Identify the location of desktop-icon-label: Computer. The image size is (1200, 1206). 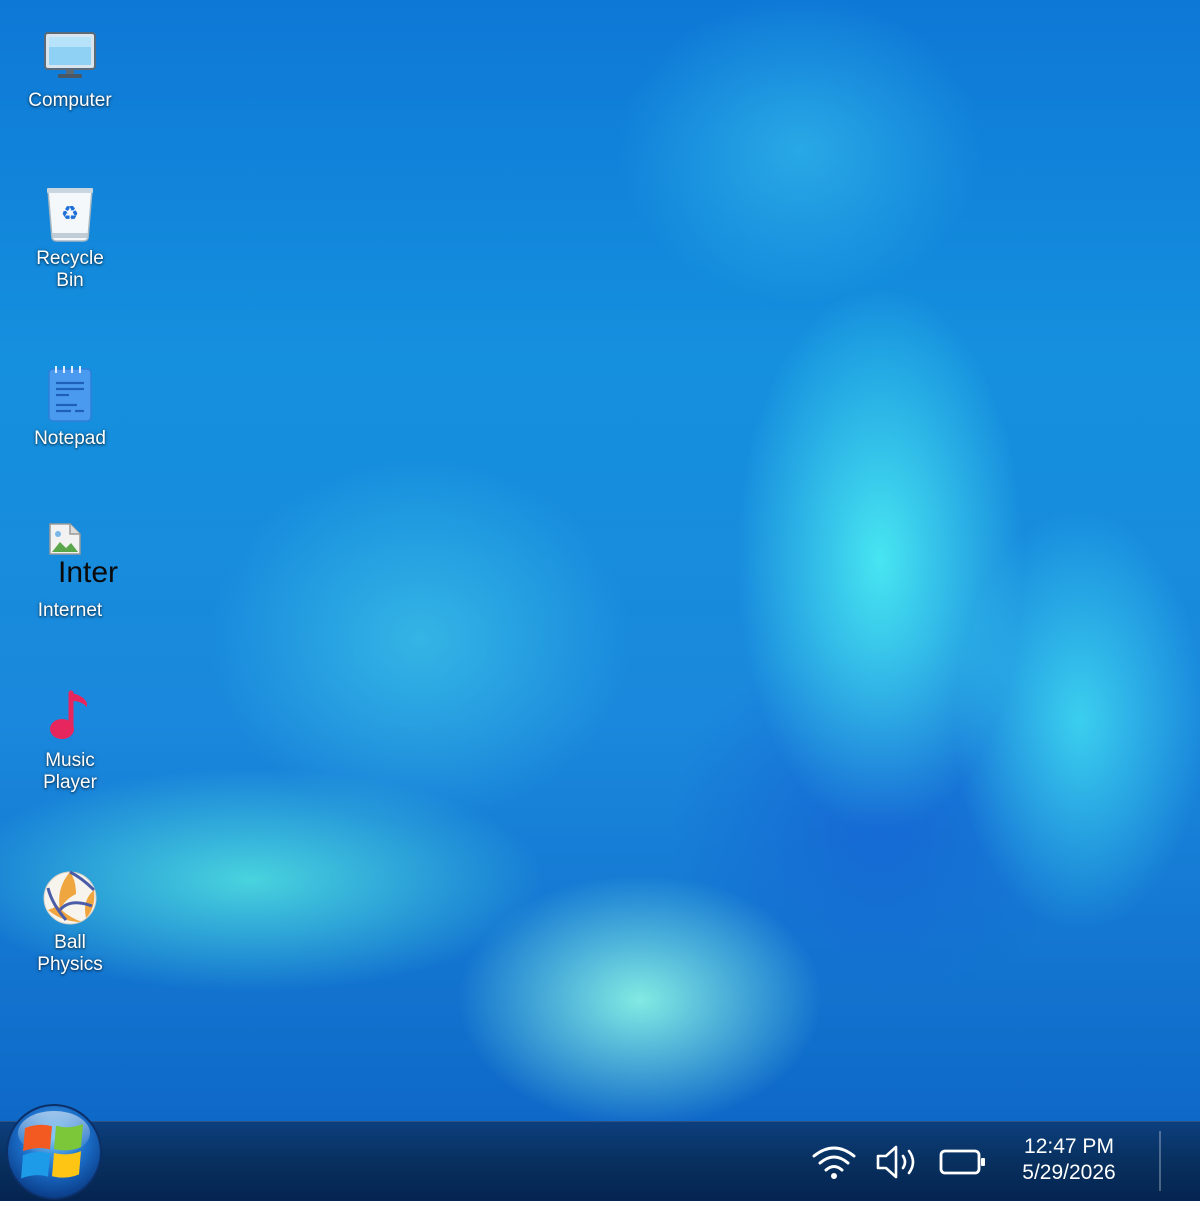
(70, 100).